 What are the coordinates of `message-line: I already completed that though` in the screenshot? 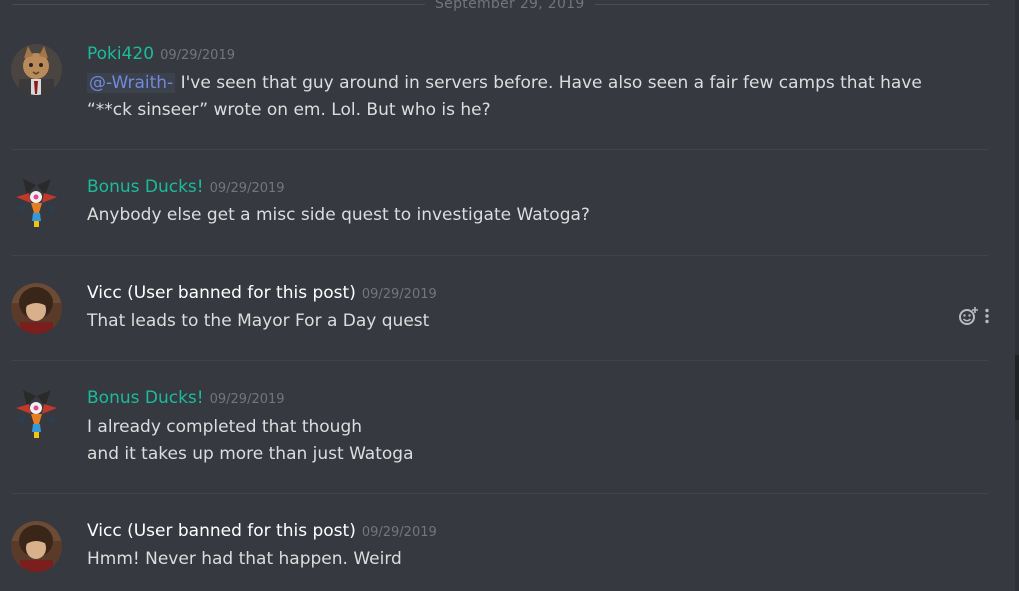 It's located at (225, 427).